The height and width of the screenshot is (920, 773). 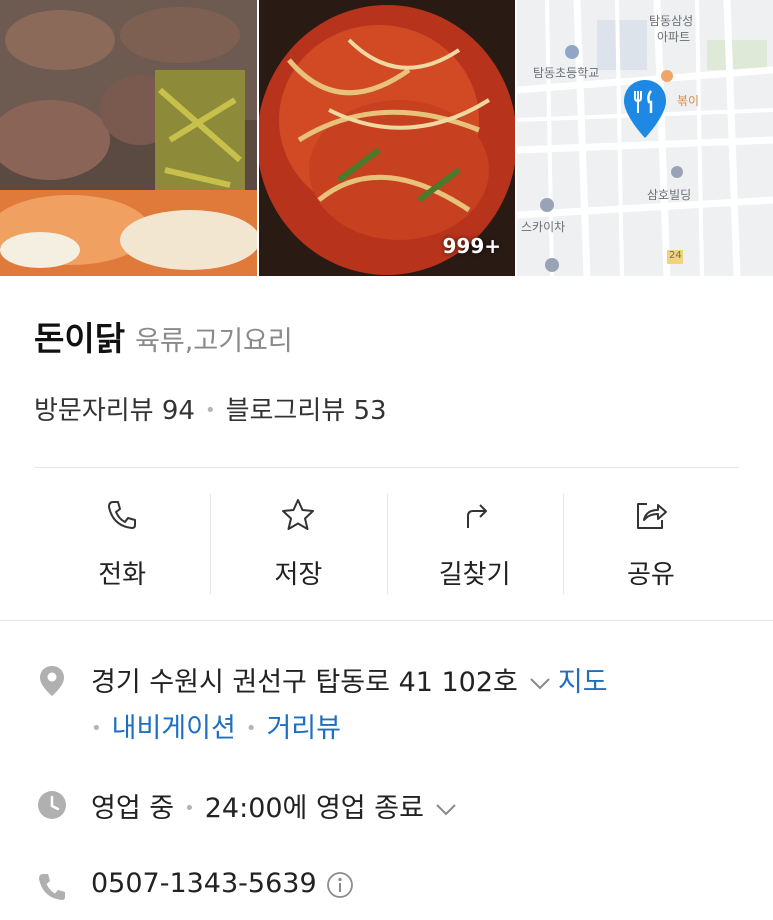 What do you see at coordinates (650, 543) in the screenshot?
I see `share-button: 공유` at bounding box center [650, 543].